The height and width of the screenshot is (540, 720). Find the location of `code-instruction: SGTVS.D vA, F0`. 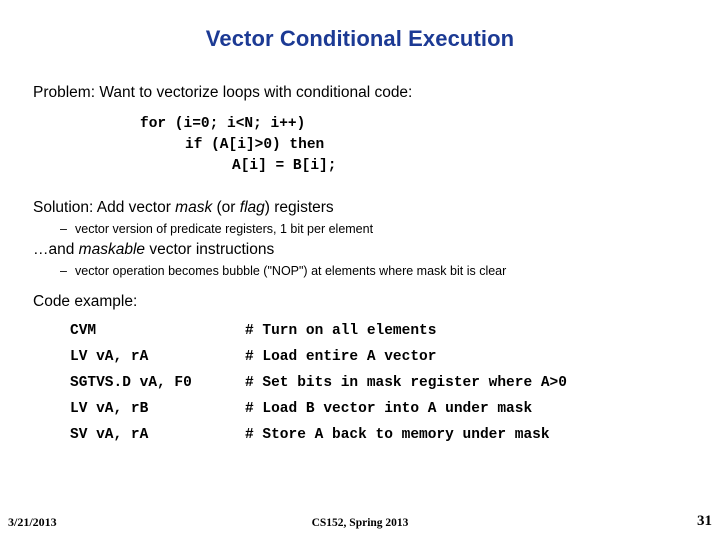

code-instruction: SGTVS.D vA, F0 is located at coordinates (131, 383).